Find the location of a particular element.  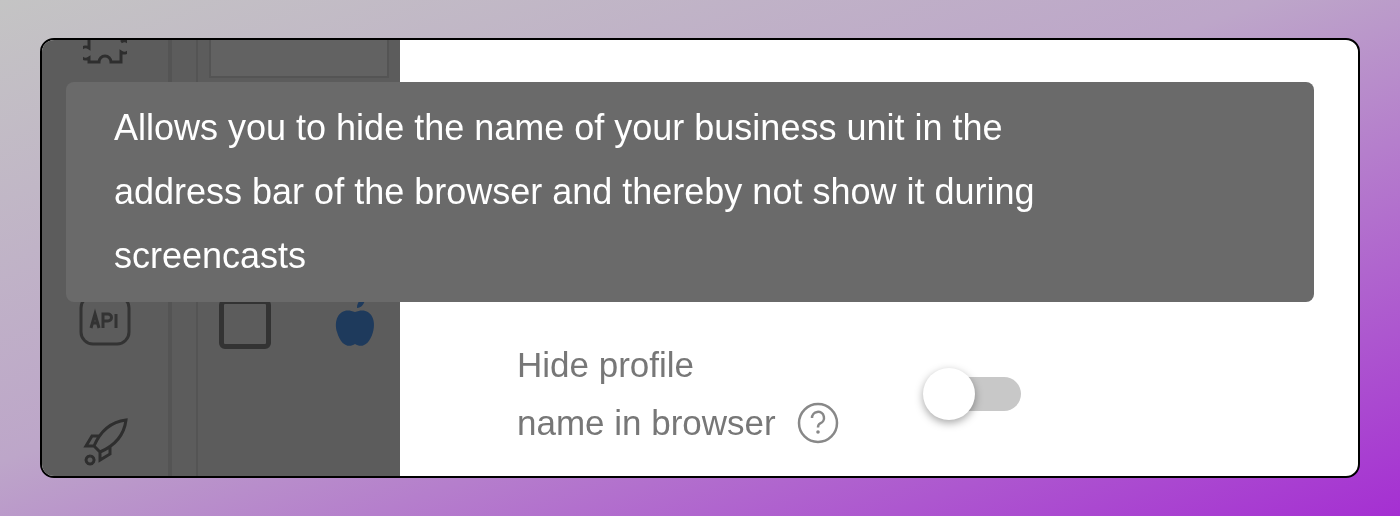

toggle-switch is located at coordinates (972, 394).